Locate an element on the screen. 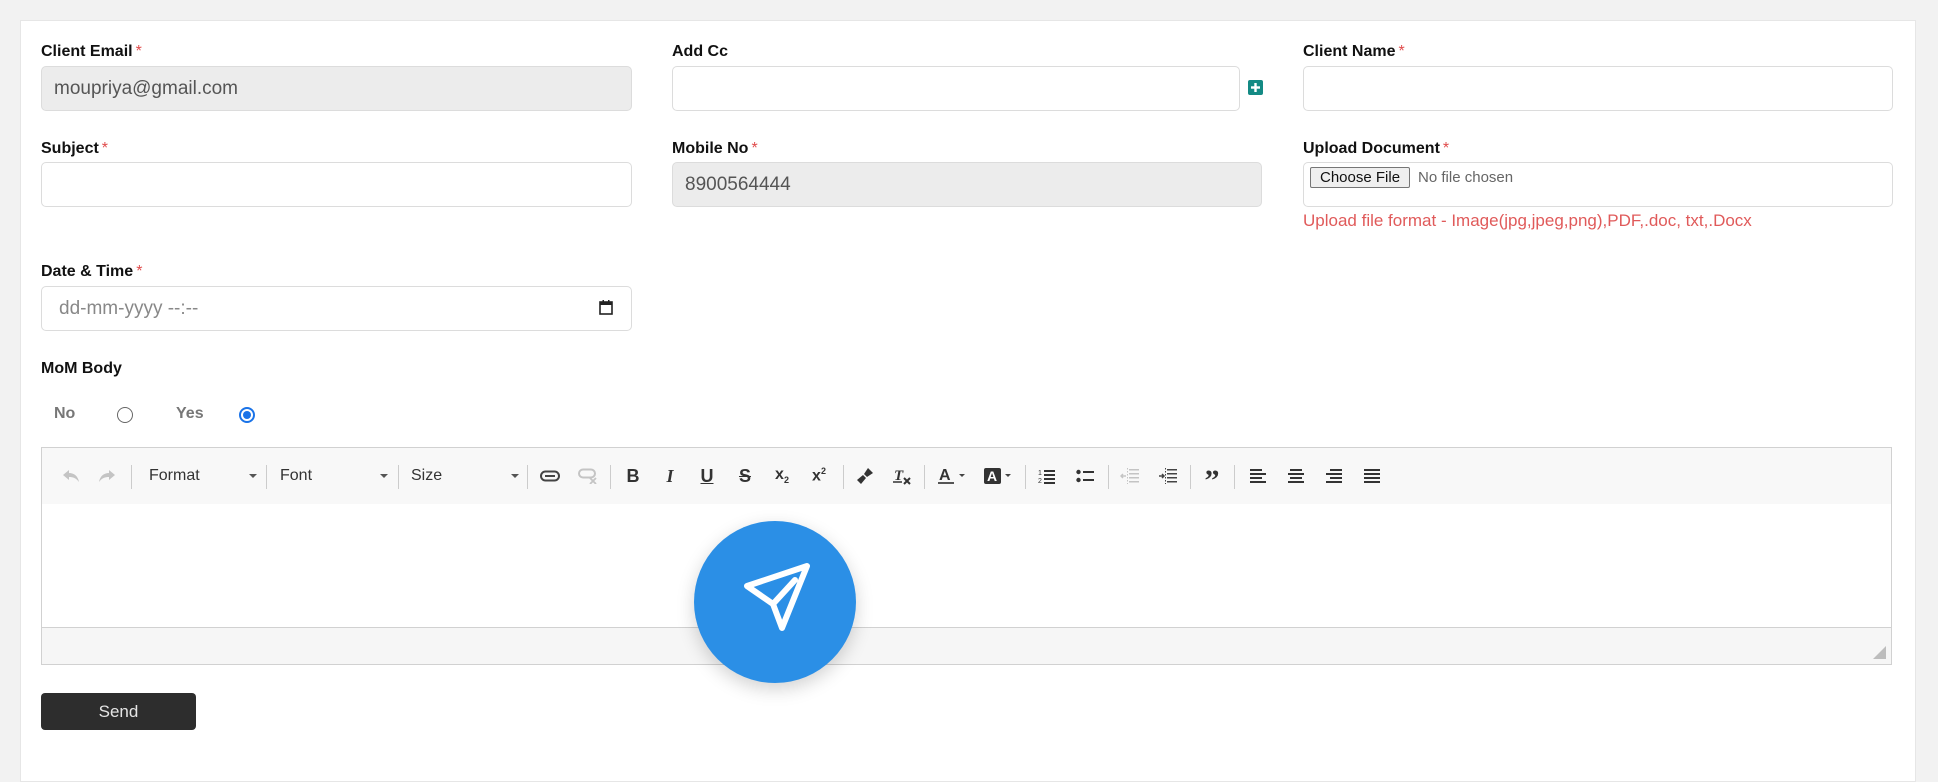 This screenshot has height=782, width=1938. send-icon is located at coordinates (777, 597).